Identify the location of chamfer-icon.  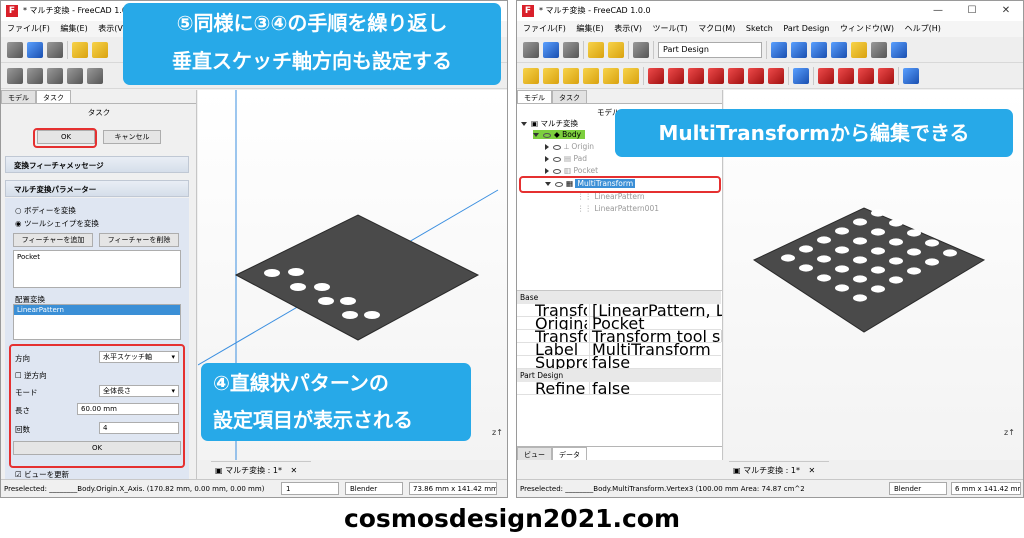
(846, 75).